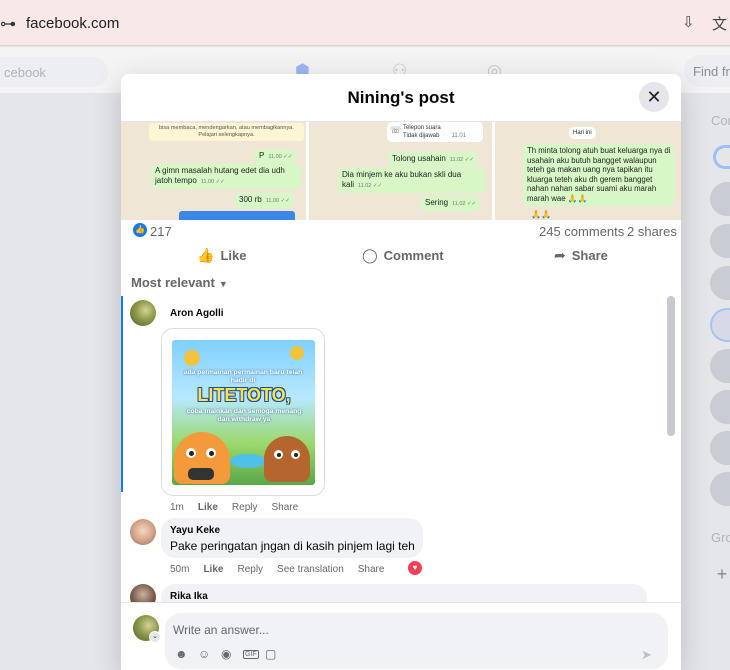  I want to click on comment-meta: 1m Like Reply Share, so click(241, 507).